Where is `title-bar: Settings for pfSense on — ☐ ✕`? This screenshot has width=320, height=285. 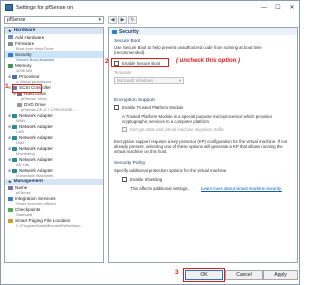
title-bar: Settings for pfSense on — ☐ ✕ is located at coordinates (150, 7).